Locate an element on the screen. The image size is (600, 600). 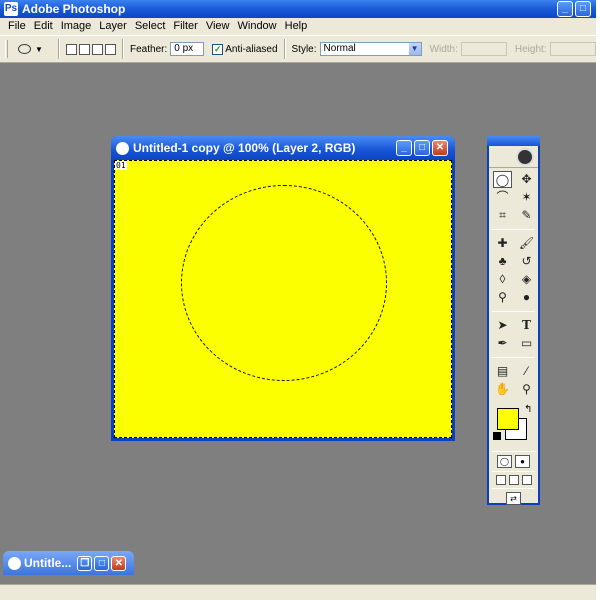
menu-help: Help is located at coordinates (296, 26).